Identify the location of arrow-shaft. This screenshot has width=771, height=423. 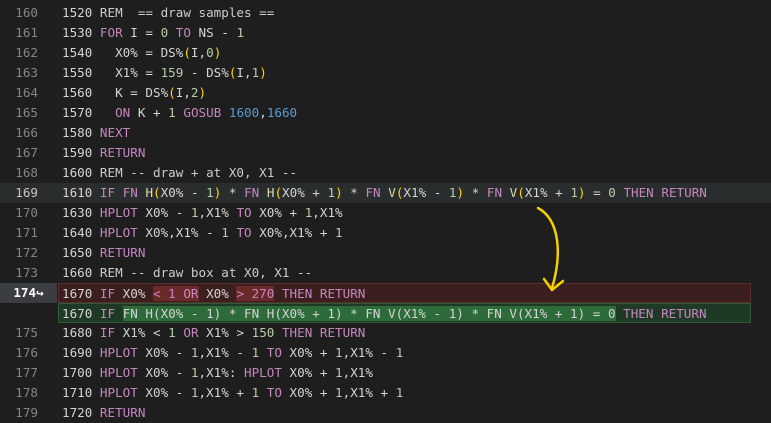
(547, 248).